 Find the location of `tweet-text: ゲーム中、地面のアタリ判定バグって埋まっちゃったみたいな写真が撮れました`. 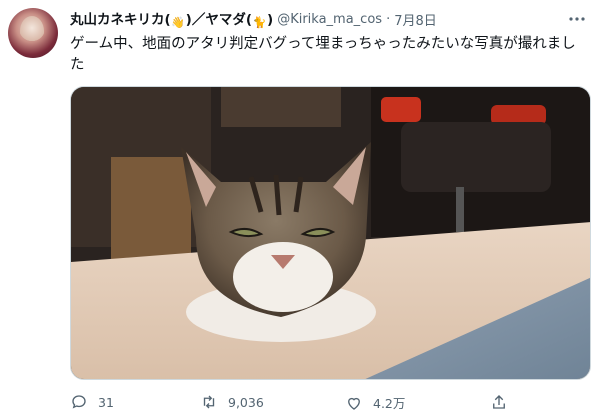

tweet-text: ゲーム中、地面のアタリ判定バグって埋まっちゃったみたいな写真が撮れました is located at coordinates (323, 54).